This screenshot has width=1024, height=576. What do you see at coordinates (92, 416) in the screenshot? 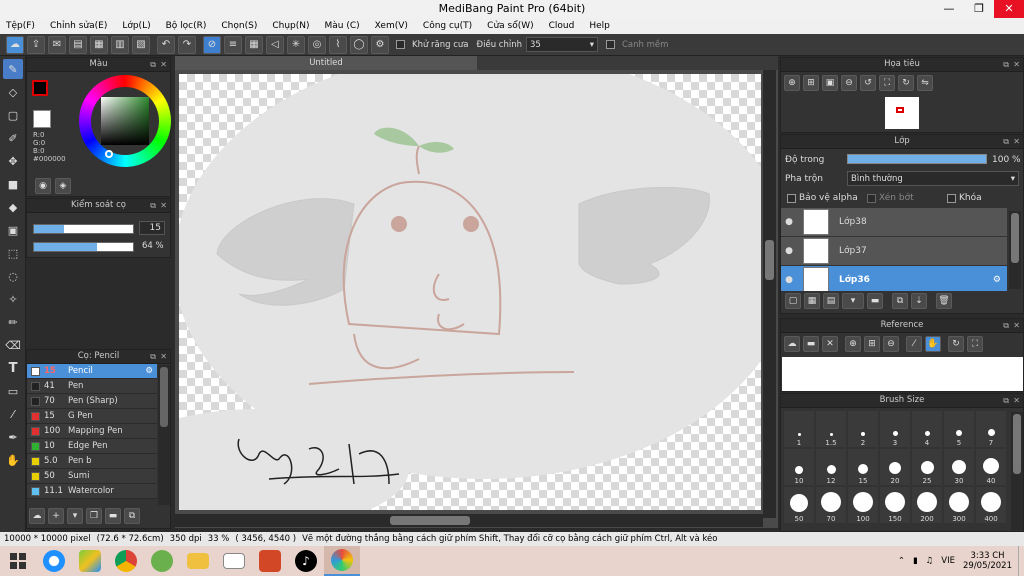
I see `brush-list-item: 15 G Pen` at bounding box center [92, 416].